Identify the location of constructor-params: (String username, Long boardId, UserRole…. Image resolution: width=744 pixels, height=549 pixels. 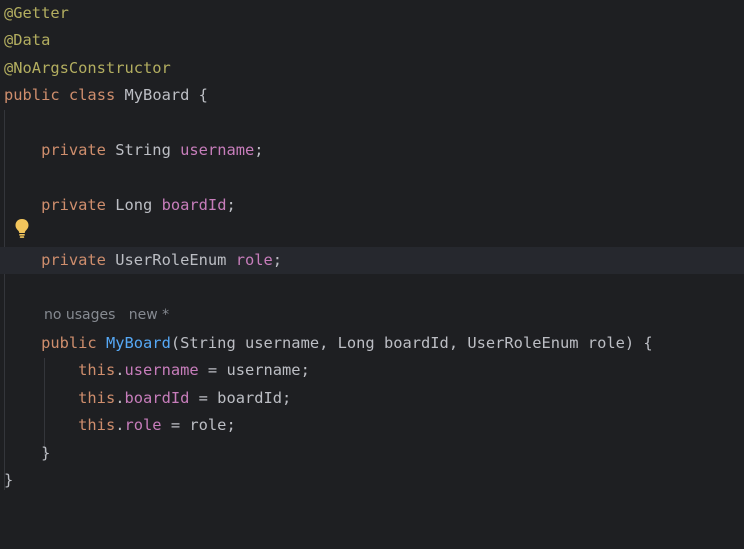
(411, 343).